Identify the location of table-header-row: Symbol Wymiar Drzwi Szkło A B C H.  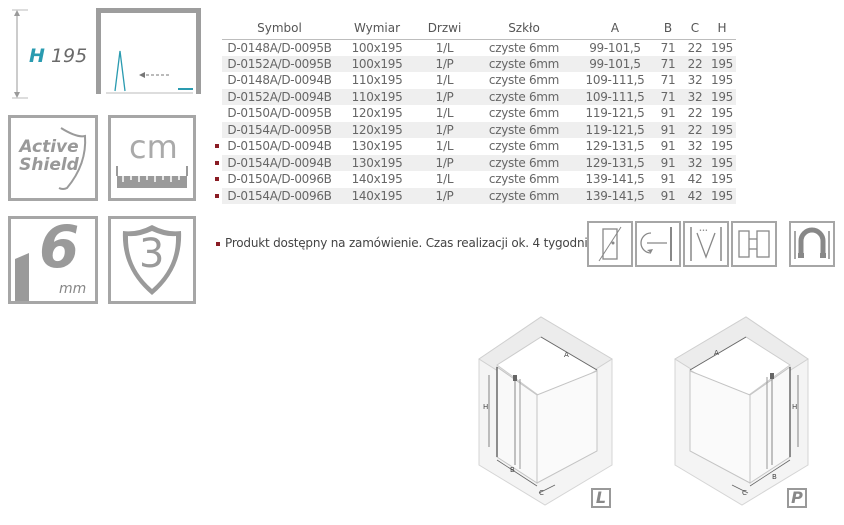
(479, 28).